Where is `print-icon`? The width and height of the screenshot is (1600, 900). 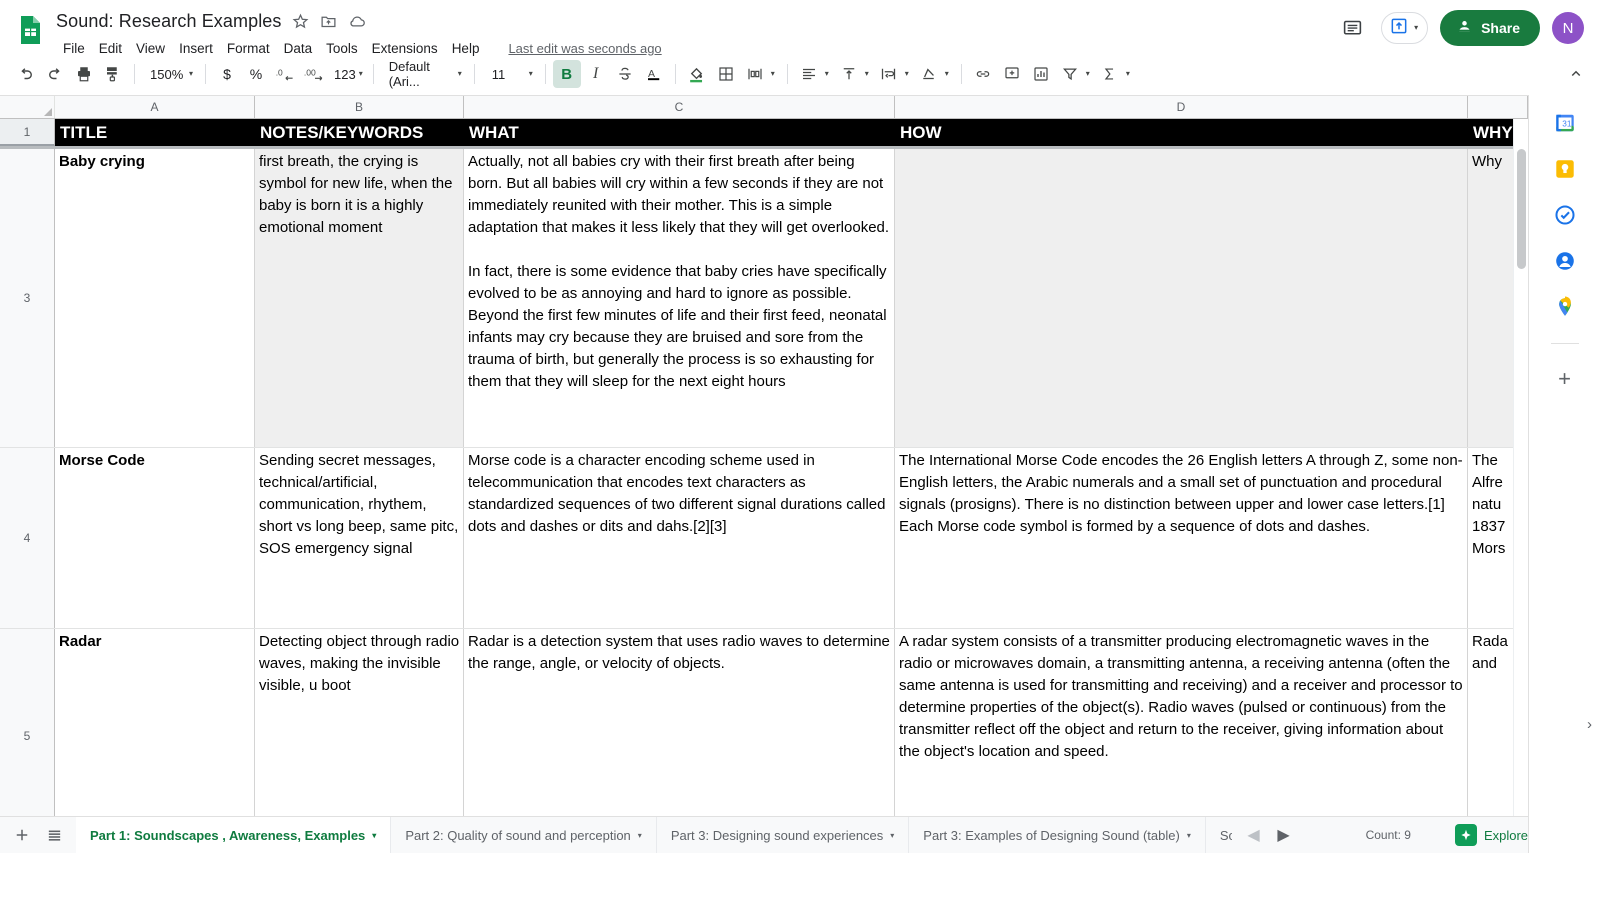
print-icon is located at coordinates (84, 74).